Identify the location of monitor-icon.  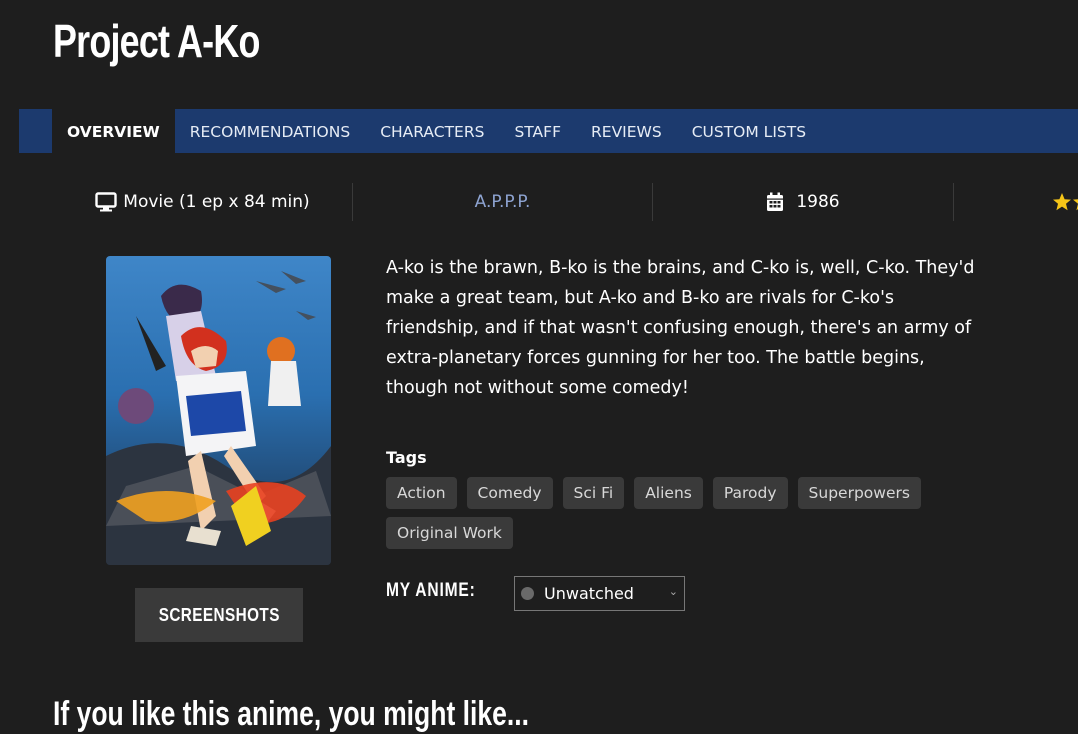
(106, 202).